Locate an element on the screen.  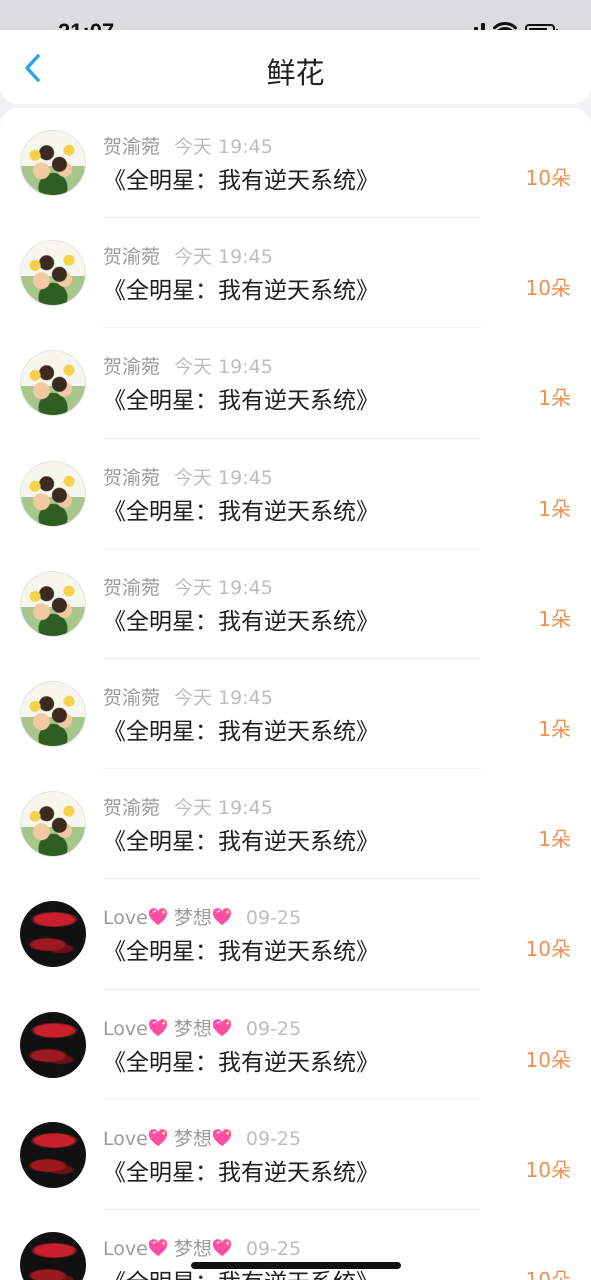
navigation-bar: 鲜花 is located at coordinates (295, 67).